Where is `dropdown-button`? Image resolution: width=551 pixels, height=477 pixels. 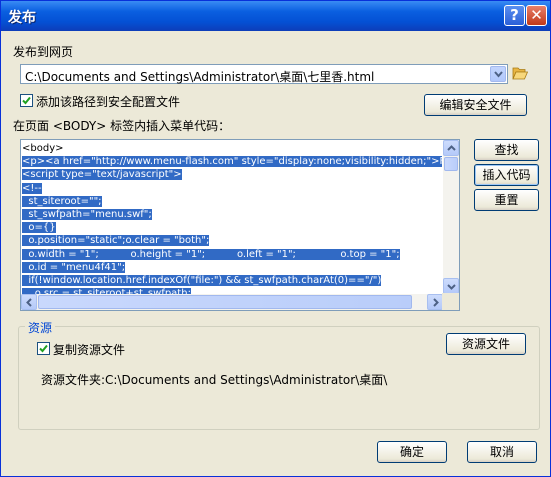
dropdown-button is located at coordinates (498, 74).